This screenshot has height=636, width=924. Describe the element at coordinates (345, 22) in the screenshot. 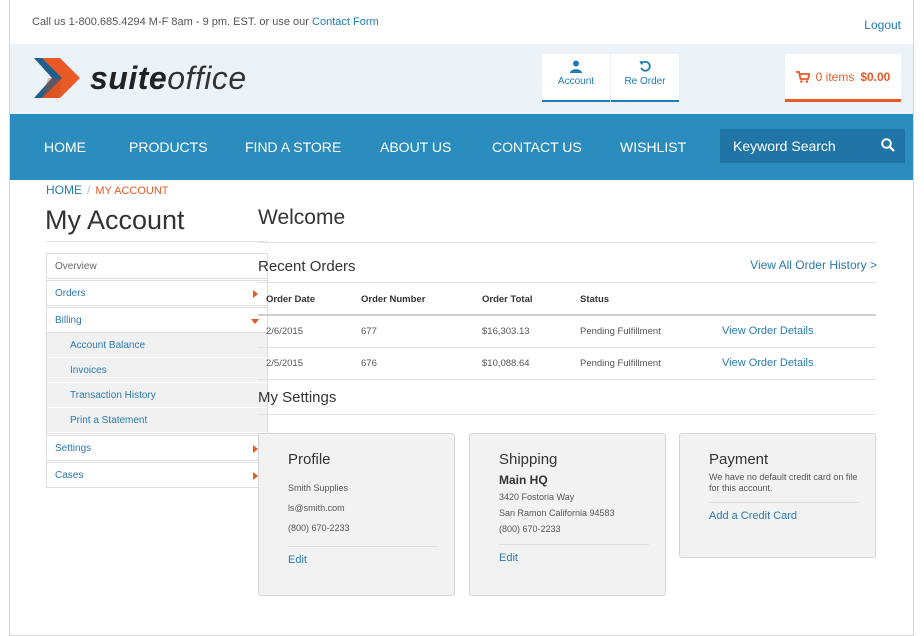

I see `contact-form-link: Contact Form` at that location.